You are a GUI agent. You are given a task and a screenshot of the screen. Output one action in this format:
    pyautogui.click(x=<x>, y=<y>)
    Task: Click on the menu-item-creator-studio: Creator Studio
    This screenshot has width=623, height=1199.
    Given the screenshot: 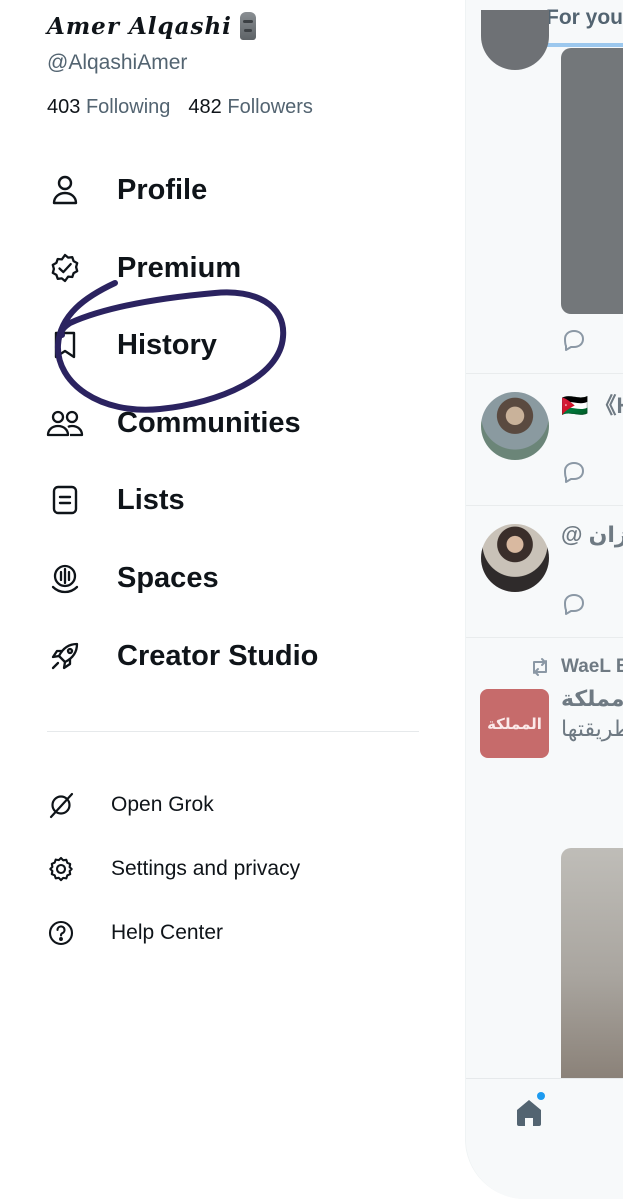 What is the action you would take?
    pyautogui.click(x=181, y=656)
    